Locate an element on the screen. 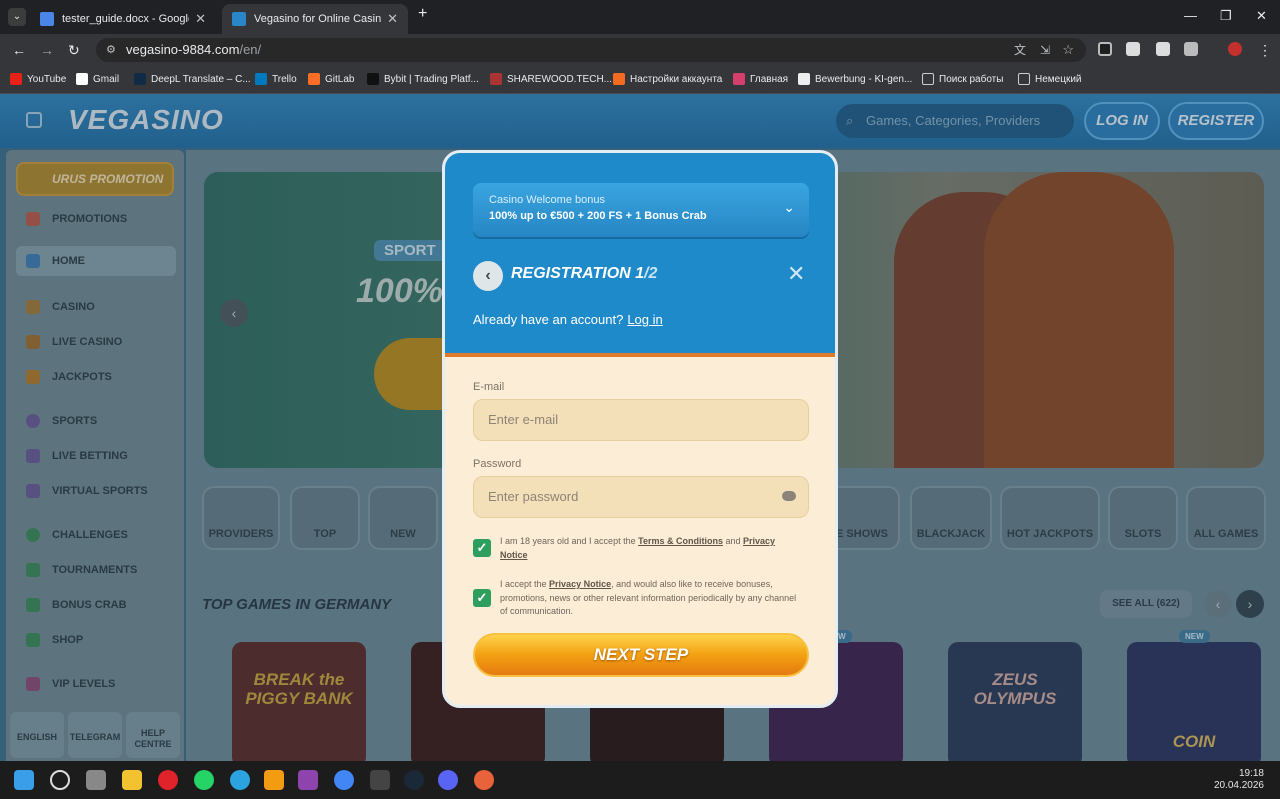 This screenshot has width=1280, height=799. consent-text: I accept the is located at coordinates (523, 584).